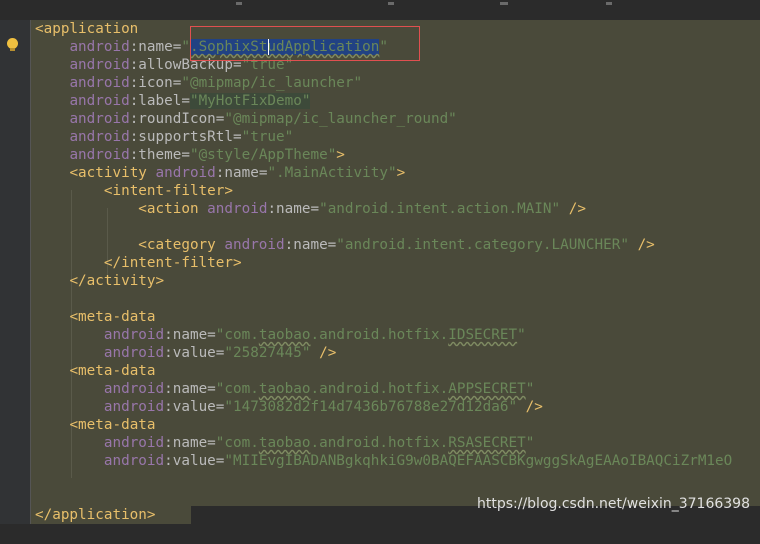 This screenshot has height=544, width=760. I want to click on highlight-box, so click(305, 43).